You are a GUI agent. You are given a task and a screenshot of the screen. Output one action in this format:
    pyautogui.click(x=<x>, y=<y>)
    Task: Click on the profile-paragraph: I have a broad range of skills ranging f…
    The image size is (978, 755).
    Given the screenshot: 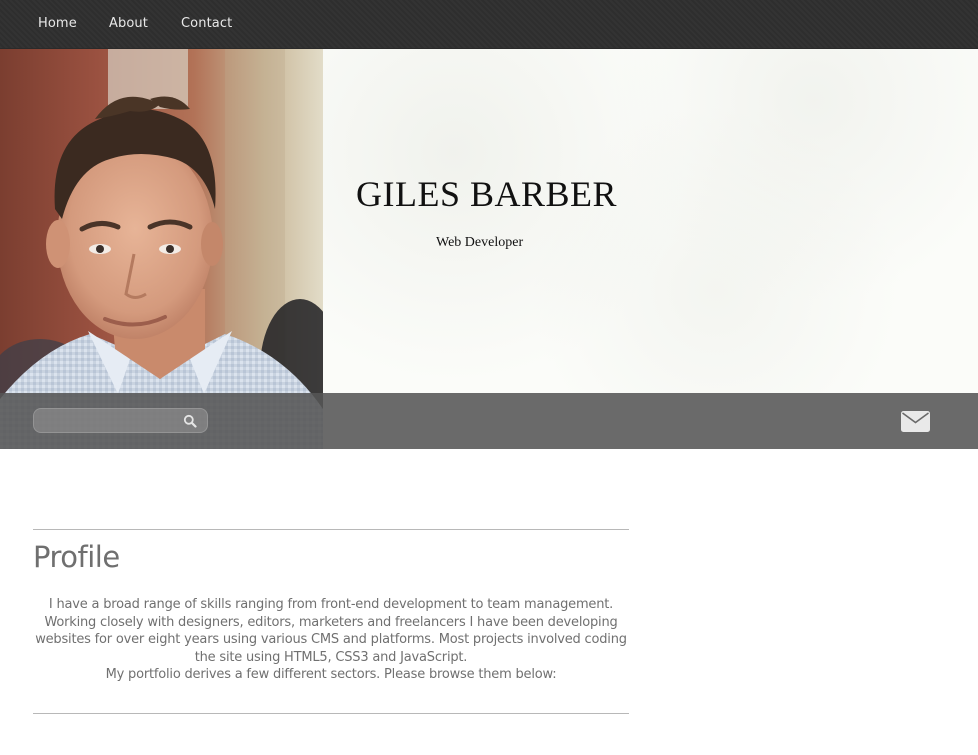 What is the action you would take?
    pyautogui.click(x=331, y=631)
    